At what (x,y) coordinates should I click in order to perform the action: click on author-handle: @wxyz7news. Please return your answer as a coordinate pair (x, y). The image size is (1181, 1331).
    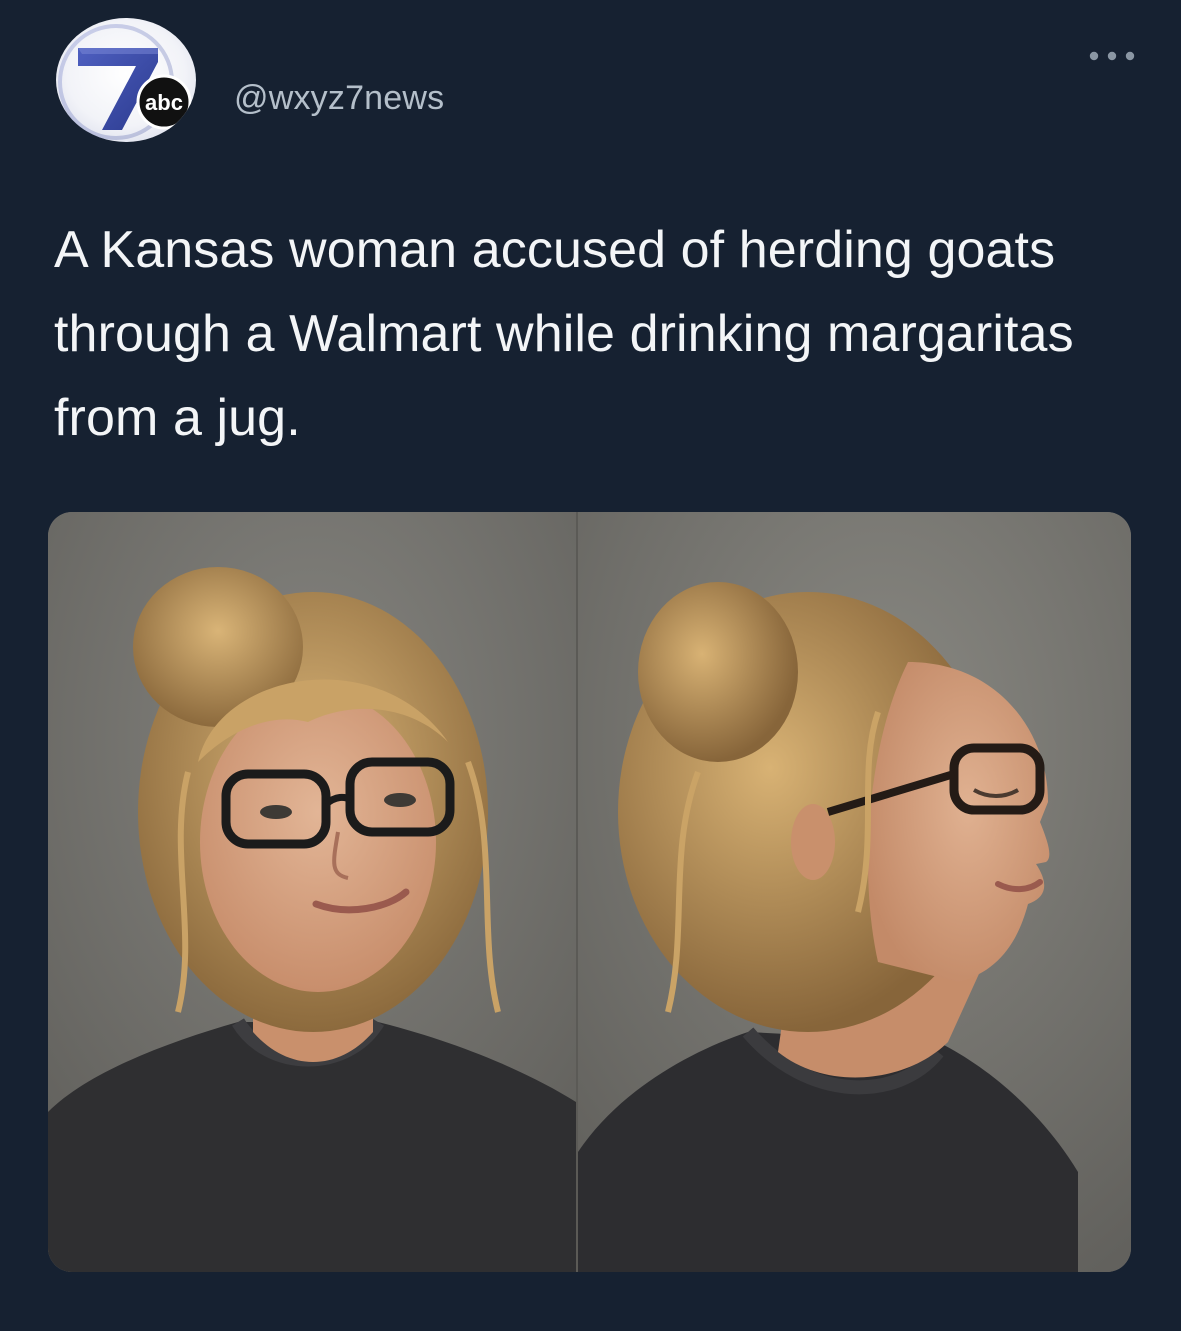
    Looking at the image, I should click on (339, 98).